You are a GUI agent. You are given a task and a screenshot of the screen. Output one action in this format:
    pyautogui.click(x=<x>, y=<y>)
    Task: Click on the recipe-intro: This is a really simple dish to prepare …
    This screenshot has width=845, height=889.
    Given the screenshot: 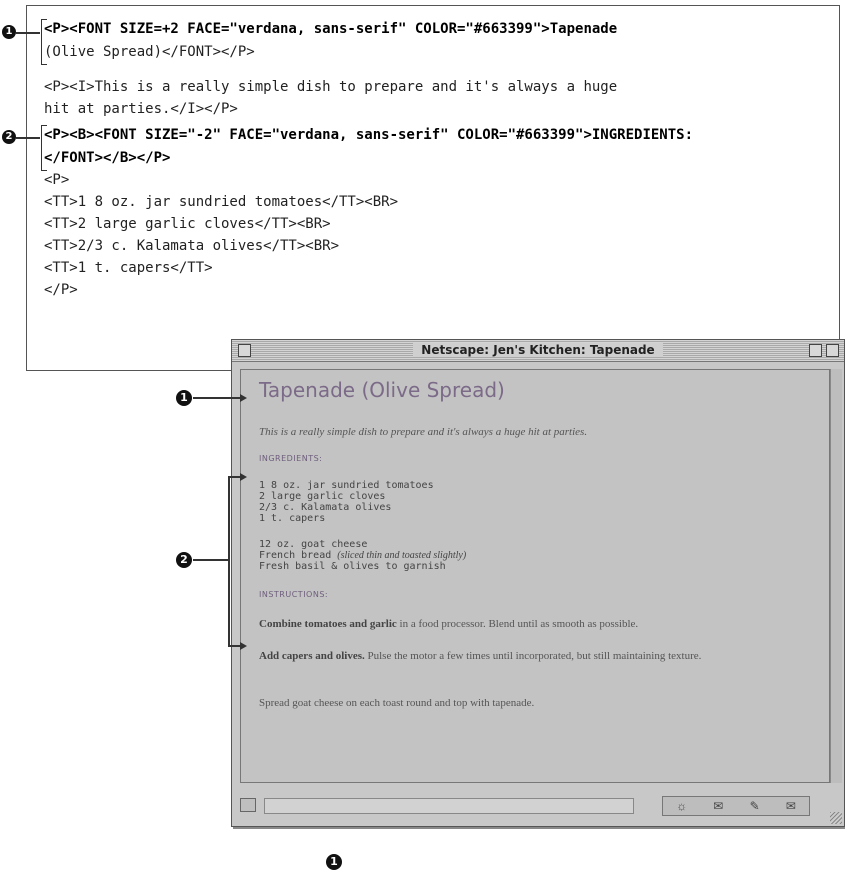 What is the action you would take?
    pyautogui.click(x=423, y=432)
    